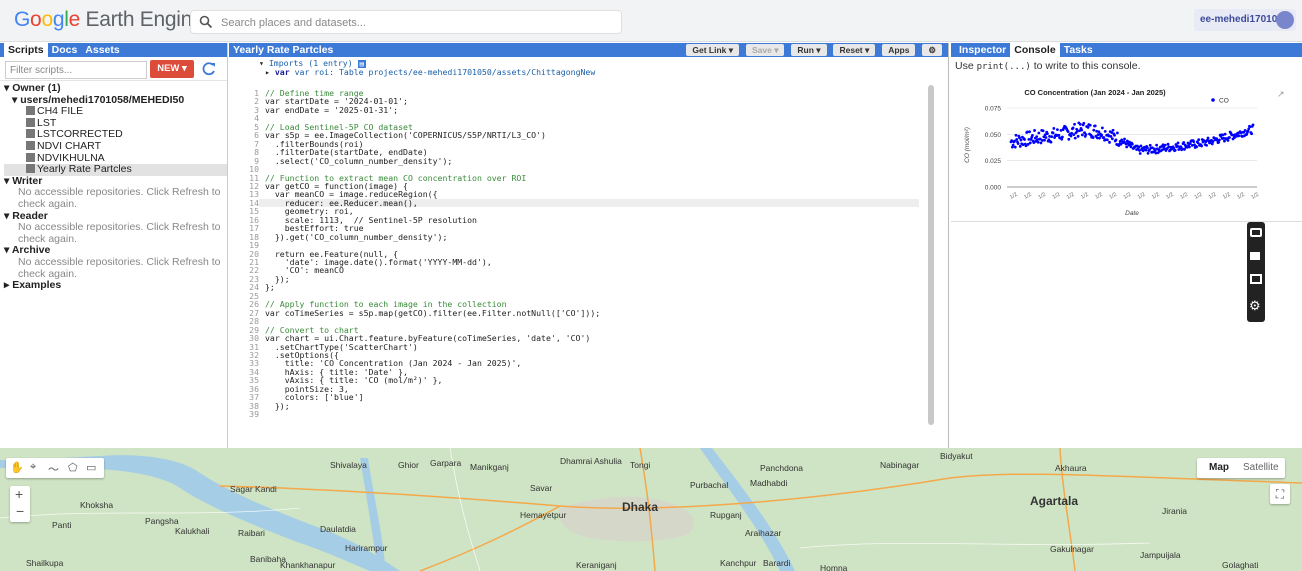  Describe the element at coordinates (446, 463) in the screenshot. I see `map-place-label: Garpara` at that location.